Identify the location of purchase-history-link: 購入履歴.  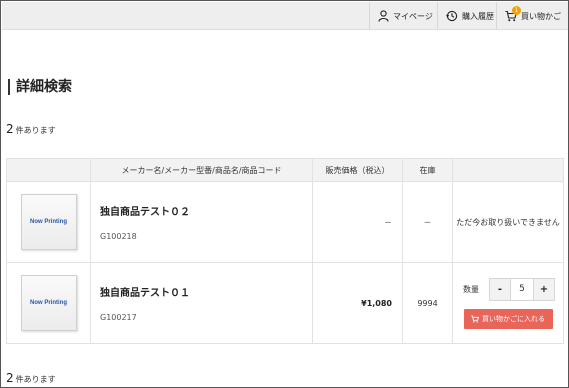
(466, 16).